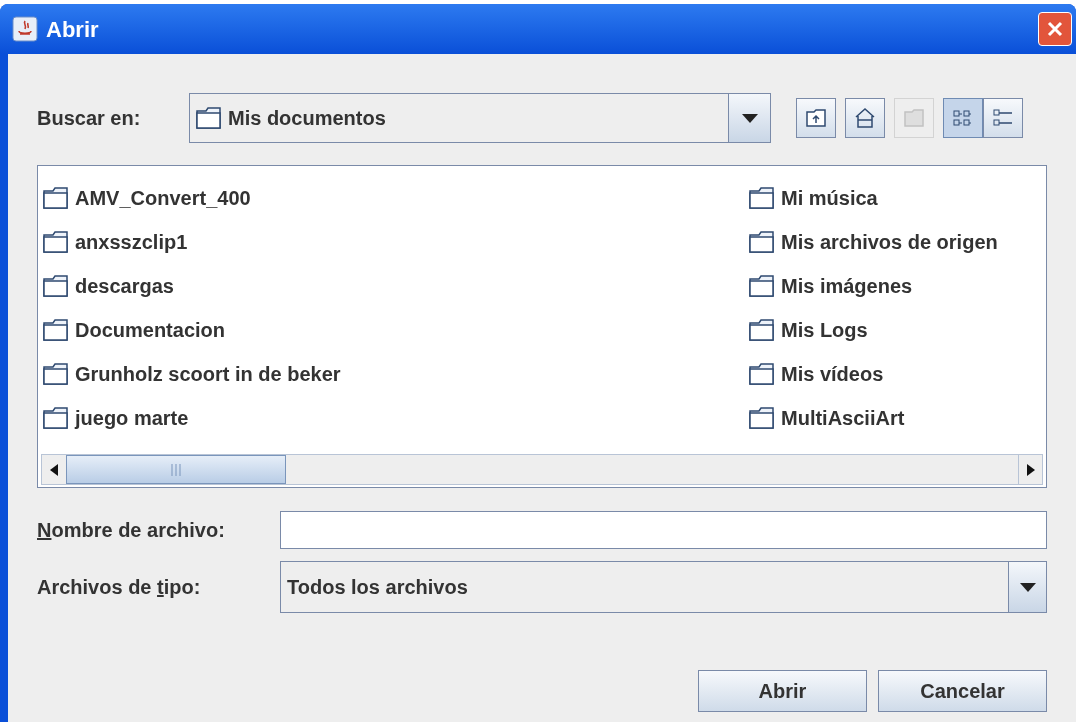 This screenshot has height=722, width=1076. I want to click on home-icon, so click(865, 118).